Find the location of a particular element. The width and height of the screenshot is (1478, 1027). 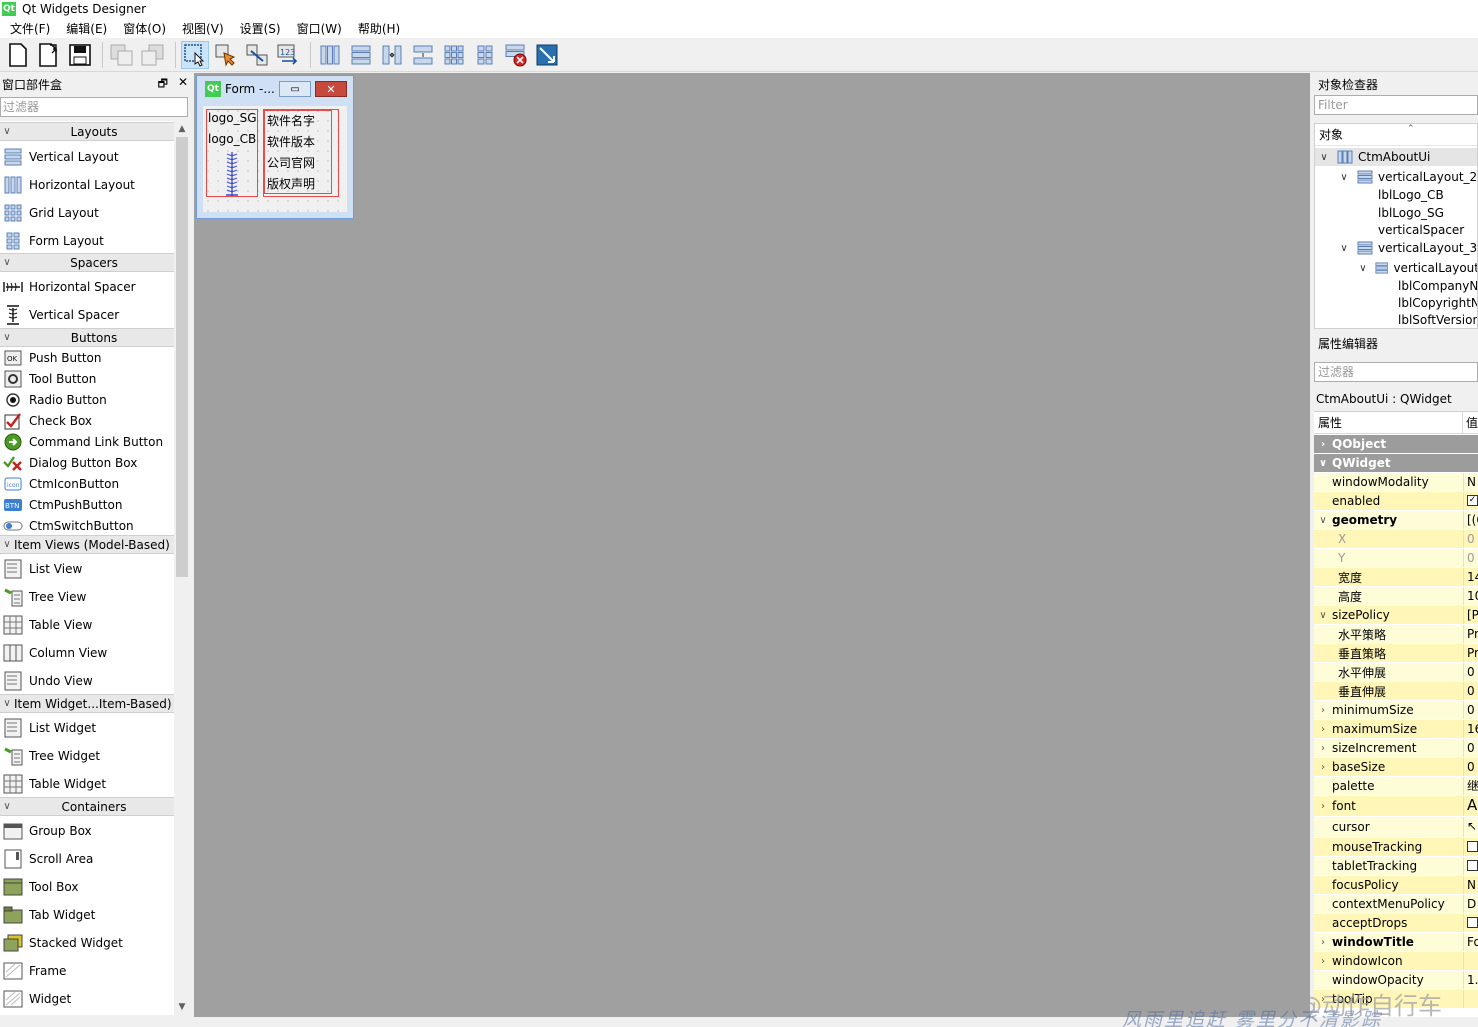

property-column-header: 属性 is located at coordinates (1388, 422).